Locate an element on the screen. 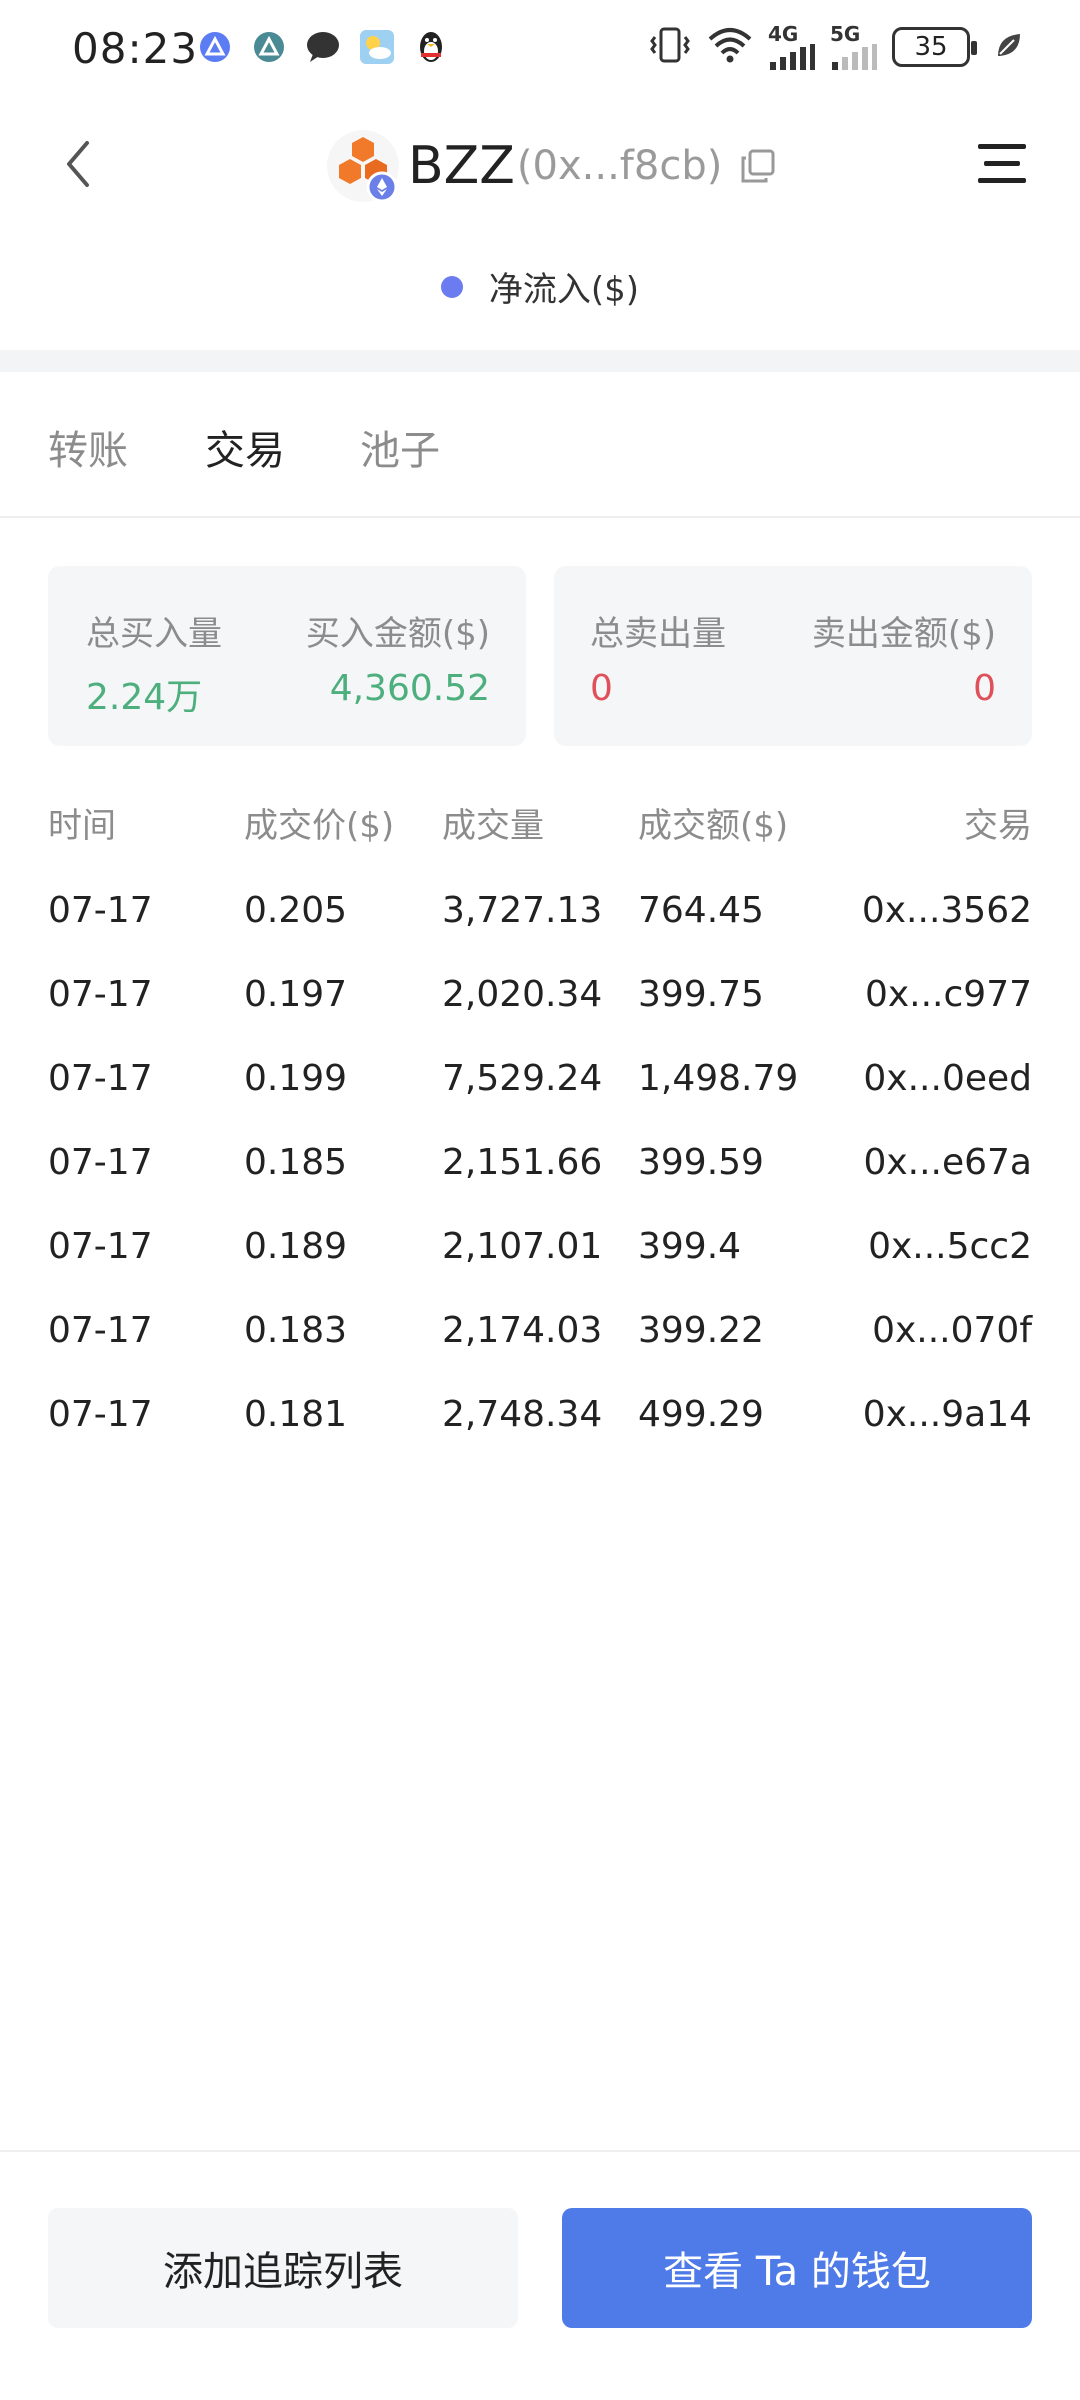 Image resolution: width=1080 pixels, height=2400 pixels. table-row: 07-17 0.183 2,174.03 399.22 0x...070f is located at coordinates (540, 1340).